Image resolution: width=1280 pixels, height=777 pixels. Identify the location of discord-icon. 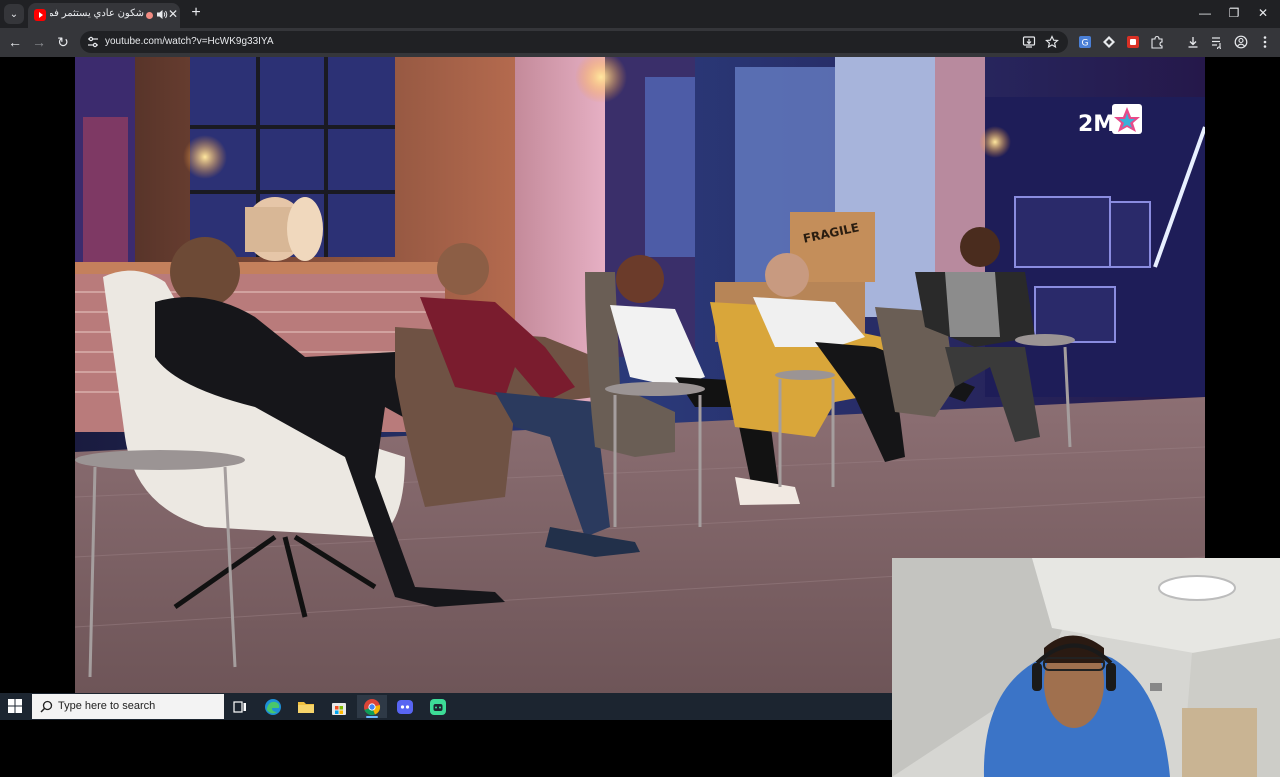
(405, 706).